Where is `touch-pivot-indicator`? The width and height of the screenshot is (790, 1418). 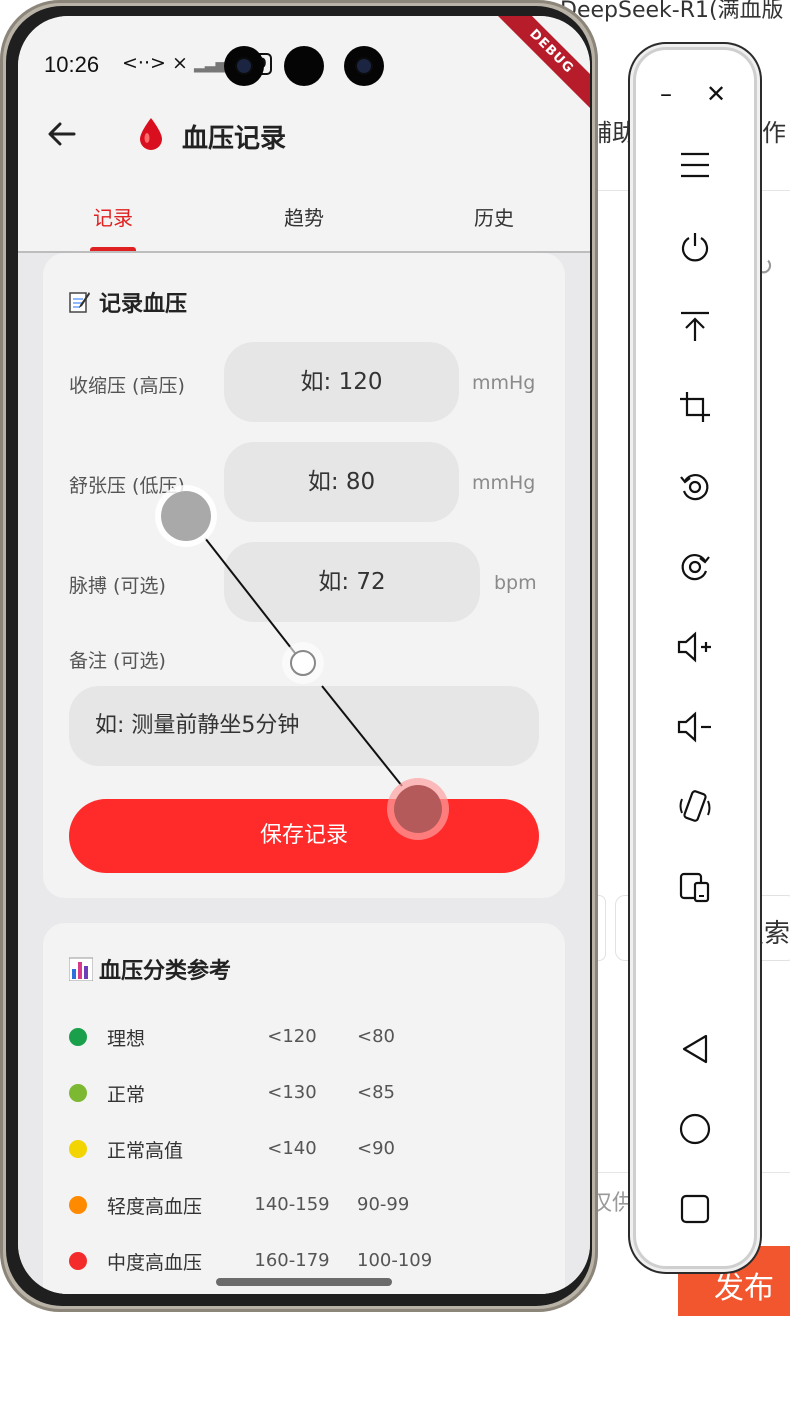
touch-pivot-indicator is located at coordinates (303, 663).